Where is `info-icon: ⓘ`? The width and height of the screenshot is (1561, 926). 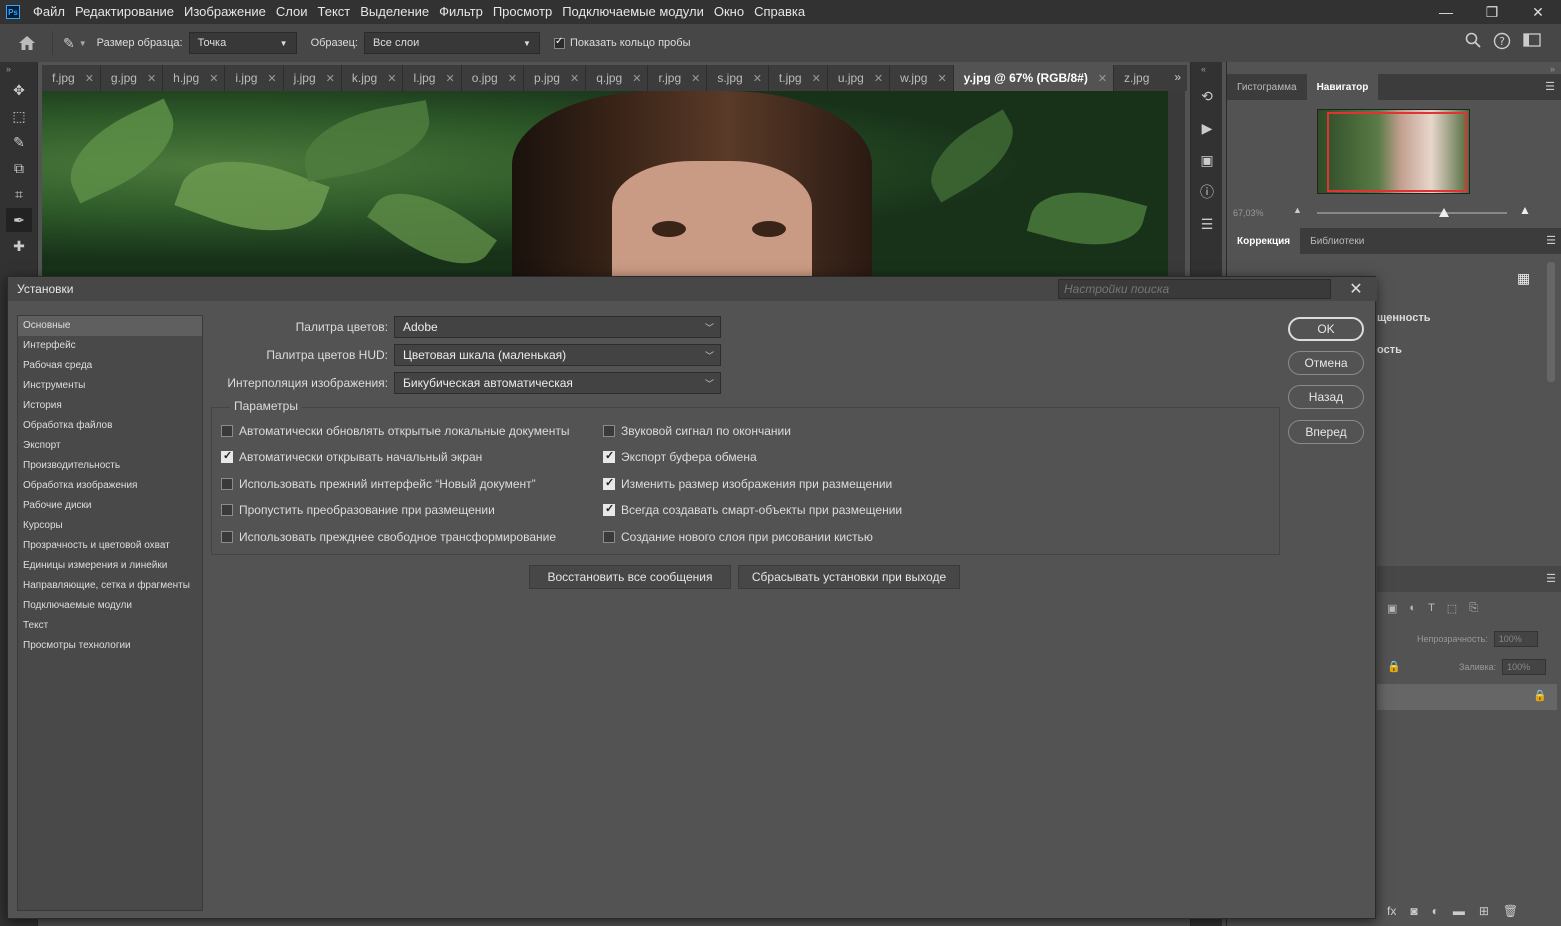 info-icon: ⓘ is located at coordinates (1207, 192).